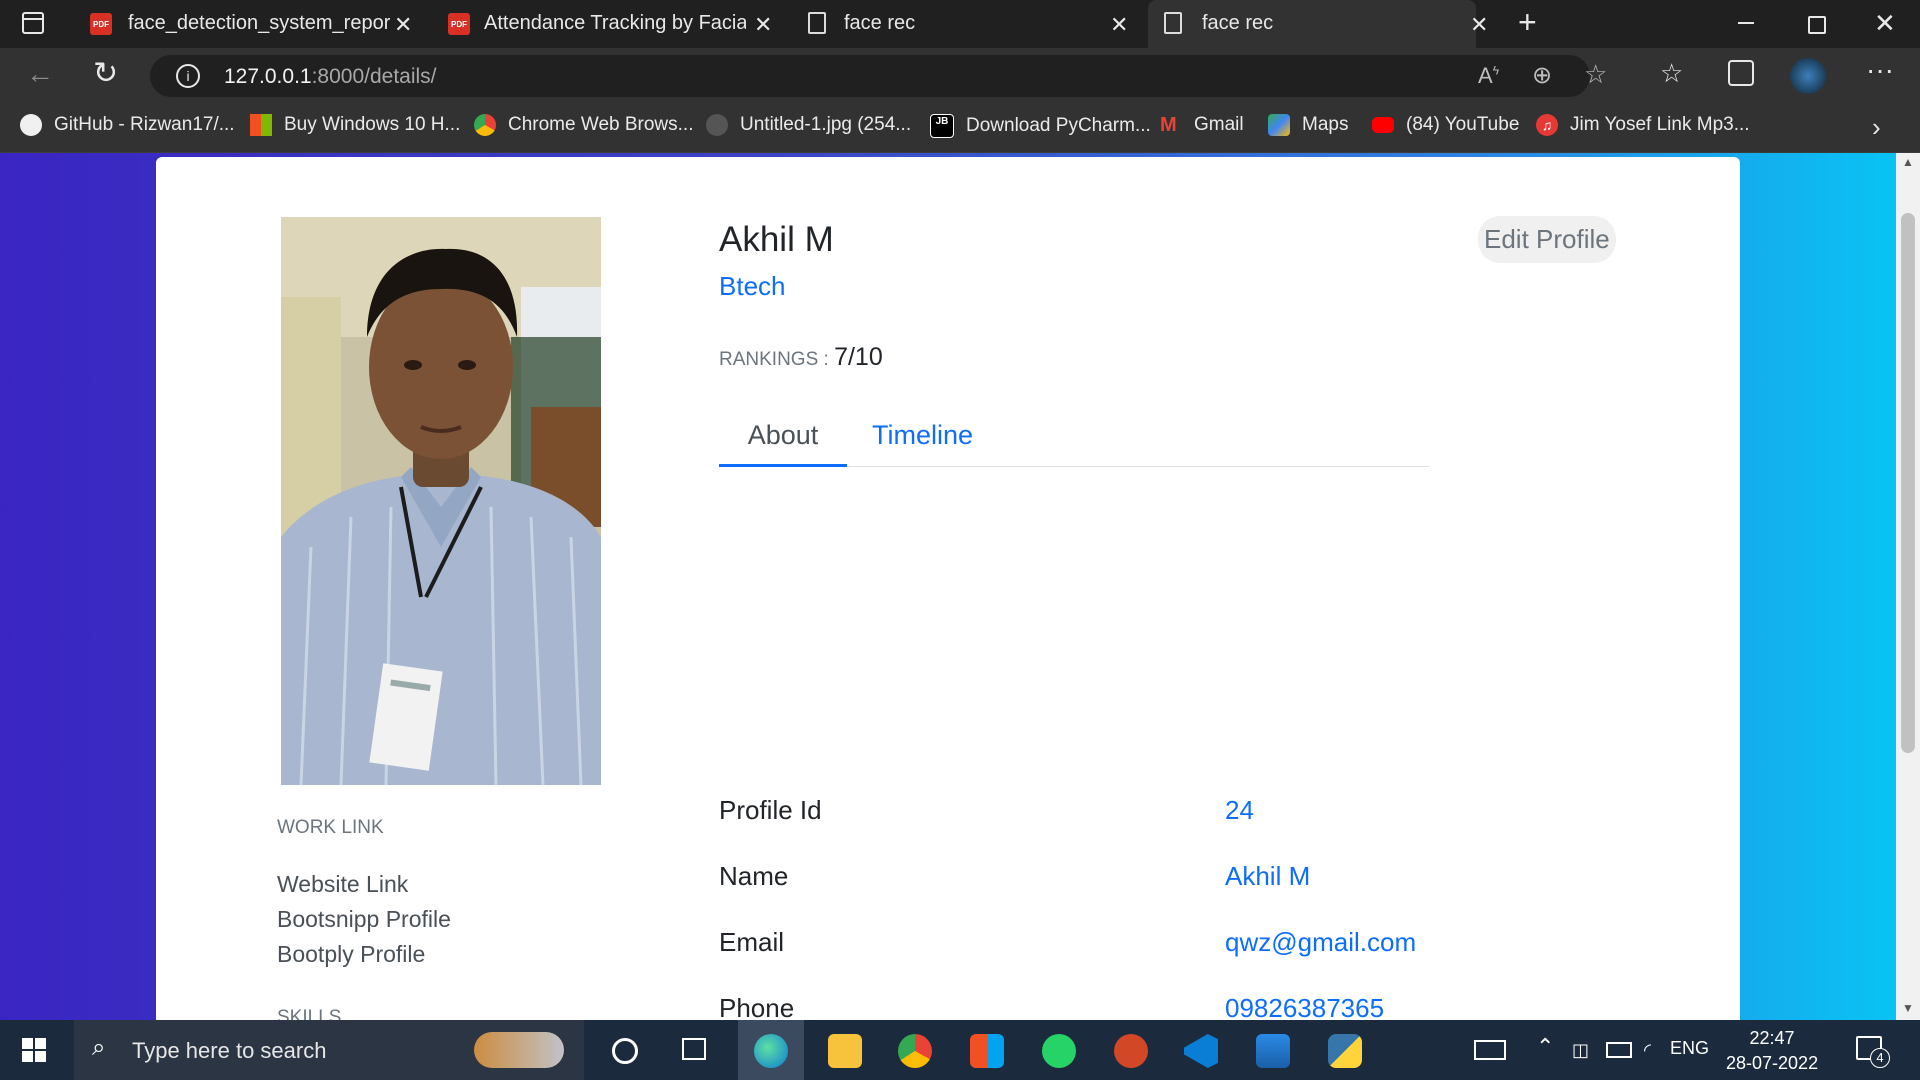  I want to click on back-arrow-icon: ←, so click(40, 74).